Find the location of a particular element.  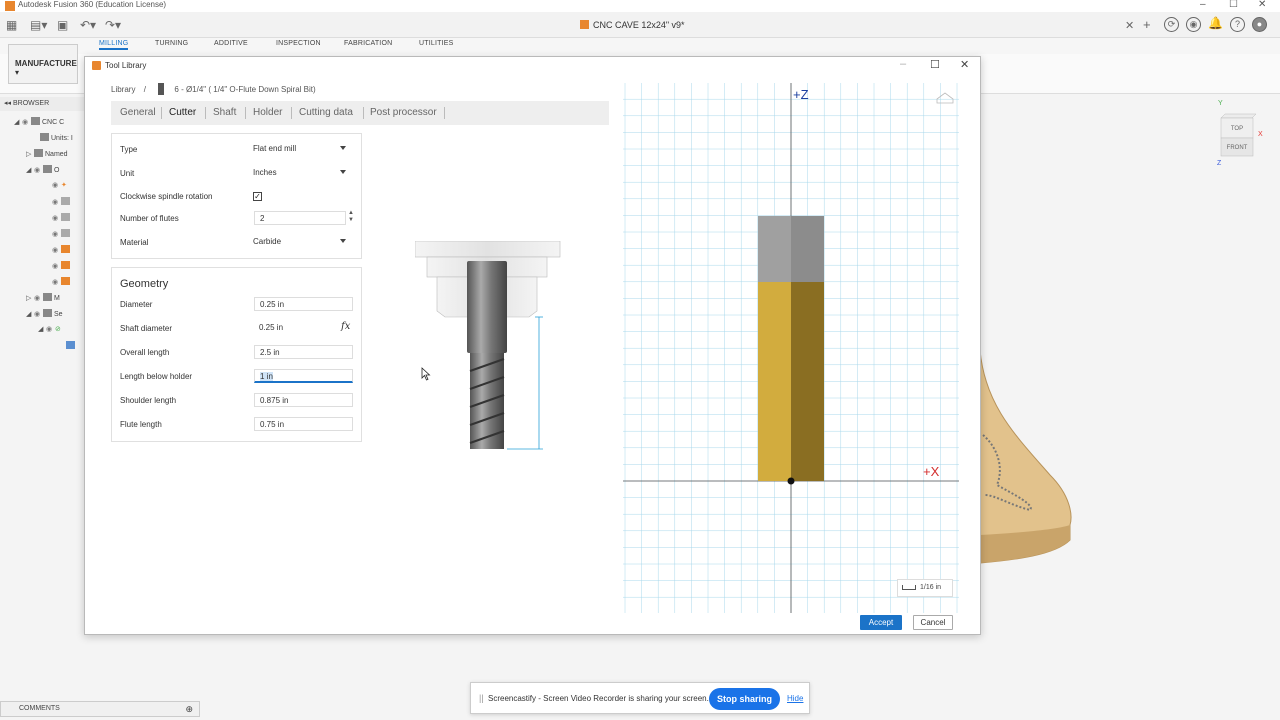

chevron-down-icon is located at coordinates (343, 172).